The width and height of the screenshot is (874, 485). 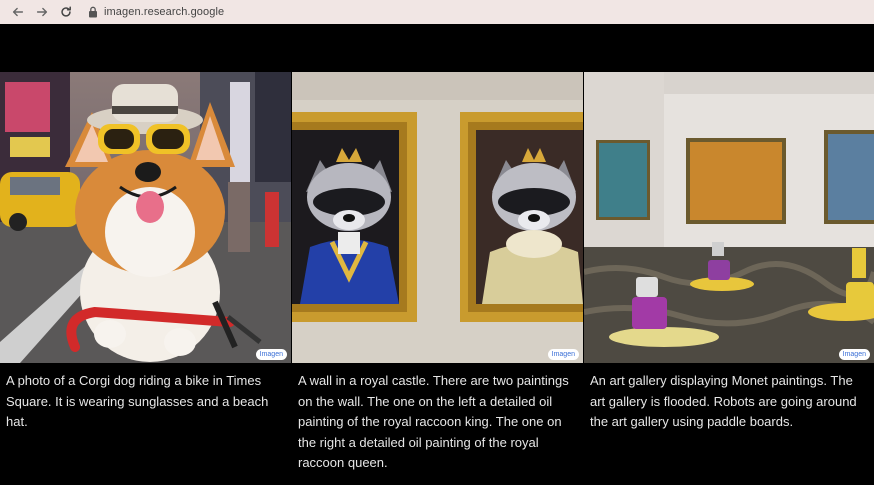 I want to click on back-button, so click(x=18, y=12).